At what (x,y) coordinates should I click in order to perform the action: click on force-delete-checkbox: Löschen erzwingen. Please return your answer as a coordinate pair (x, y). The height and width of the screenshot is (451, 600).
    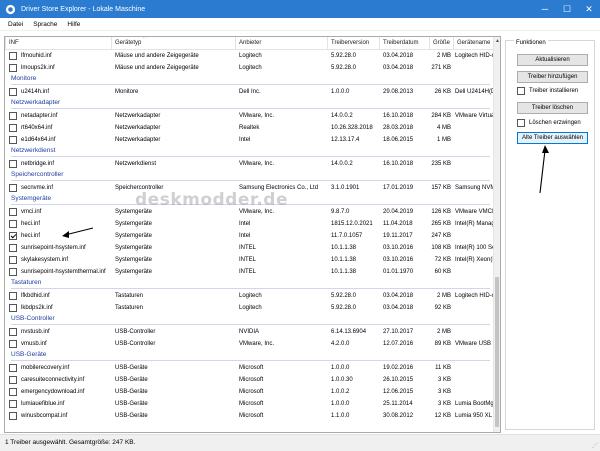
    Looking at the image, I should click on (549, 123).